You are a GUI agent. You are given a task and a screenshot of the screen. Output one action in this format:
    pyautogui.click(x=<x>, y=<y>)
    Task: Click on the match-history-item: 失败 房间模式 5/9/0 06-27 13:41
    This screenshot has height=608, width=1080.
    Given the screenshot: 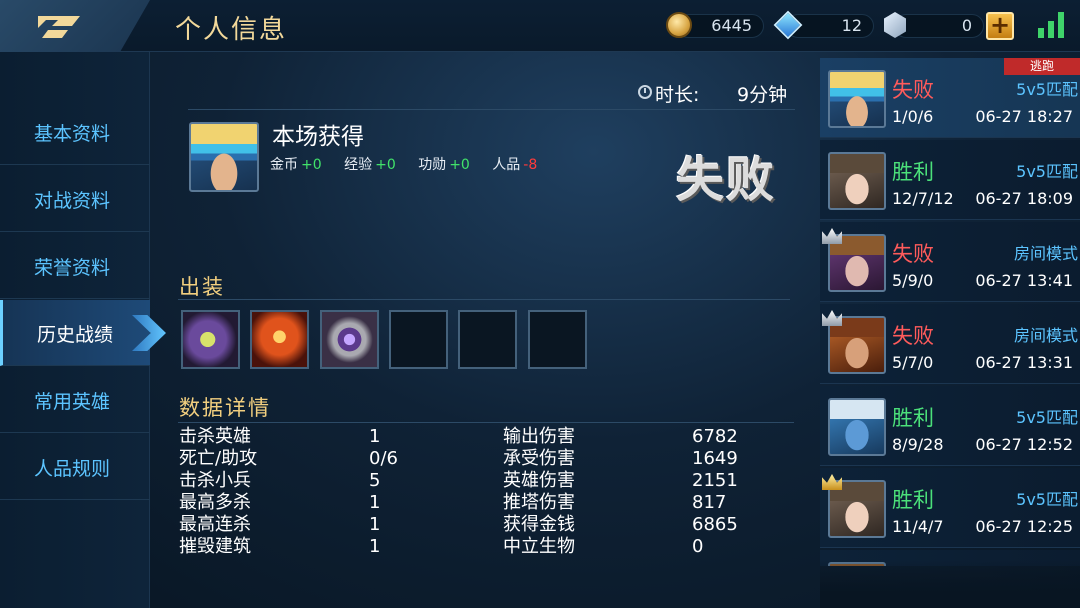 What is the action you would take?
    pyautogui.click(x=950, y=262)
    